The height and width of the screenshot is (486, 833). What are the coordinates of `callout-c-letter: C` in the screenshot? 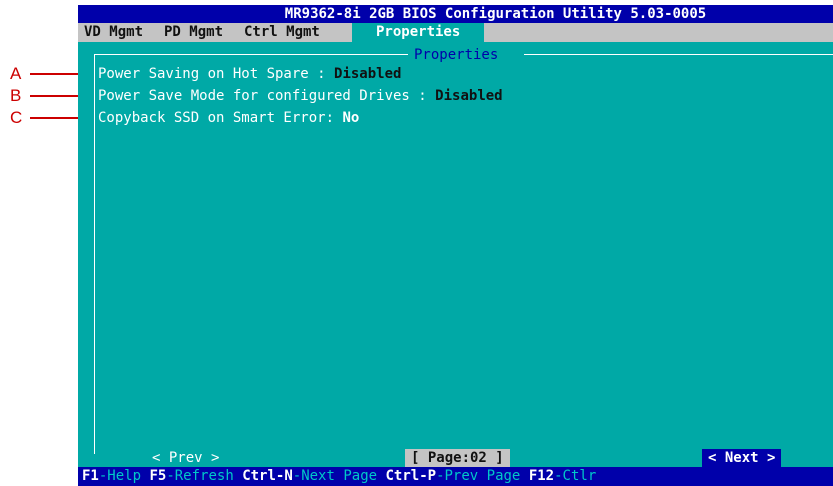 It's located at (16, 117).